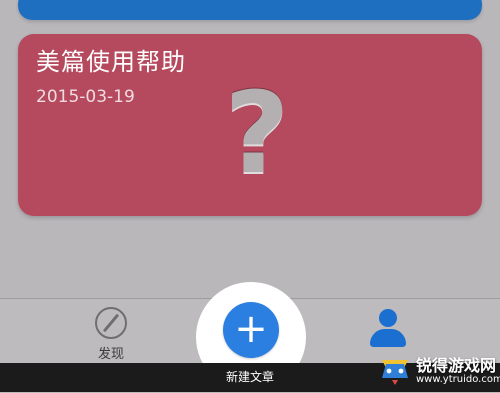 This screenshot has height=393, width=500. I want to click on question-mark-icon: ?, so click(257, 134).